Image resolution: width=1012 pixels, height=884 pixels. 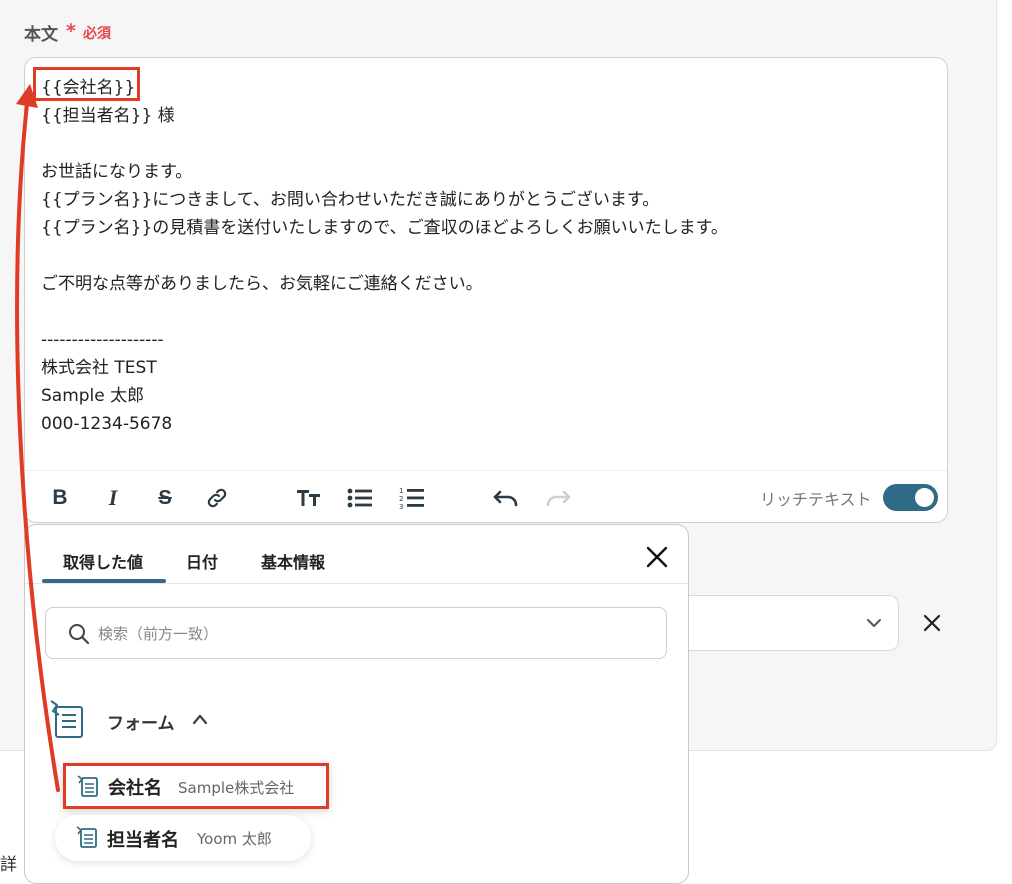 I want to click on italic-icon: I, so click(x=113, y=498).